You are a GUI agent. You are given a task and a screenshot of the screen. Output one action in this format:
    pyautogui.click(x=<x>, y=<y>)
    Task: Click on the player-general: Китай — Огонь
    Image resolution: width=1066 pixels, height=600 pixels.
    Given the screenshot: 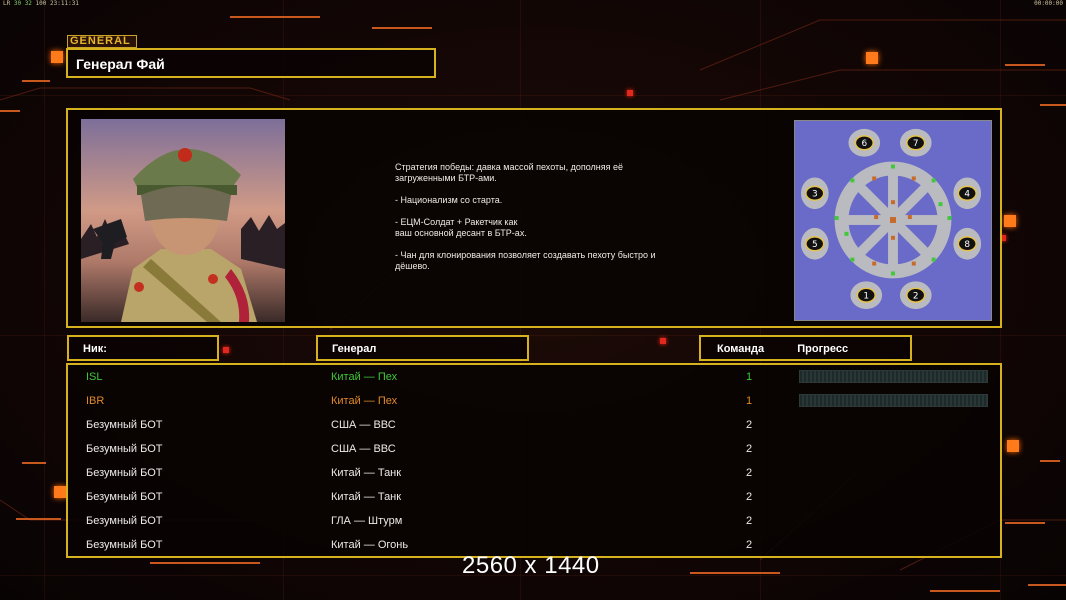 What is the action you would take?
    pyautogui.click(x=370, y=545)
    